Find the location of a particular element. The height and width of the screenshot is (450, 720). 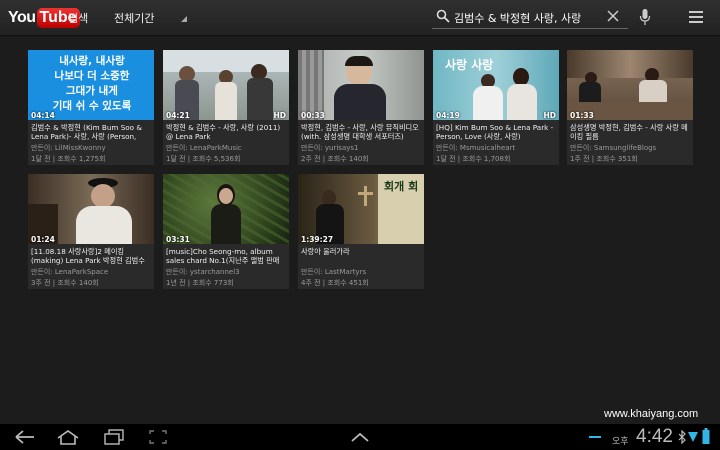

thumbnail-sign-text: 회개 회 is located at coordinates (401, 186).